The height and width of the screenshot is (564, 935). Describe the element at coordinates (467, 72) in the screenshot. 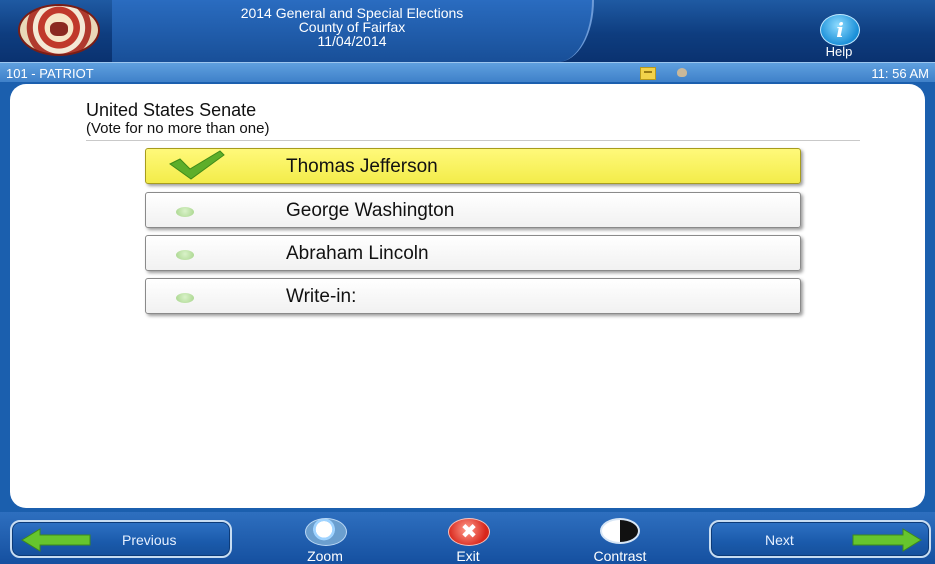

I see `status-bar: 101 - PATRIOT 11: 56 AM` at that location.